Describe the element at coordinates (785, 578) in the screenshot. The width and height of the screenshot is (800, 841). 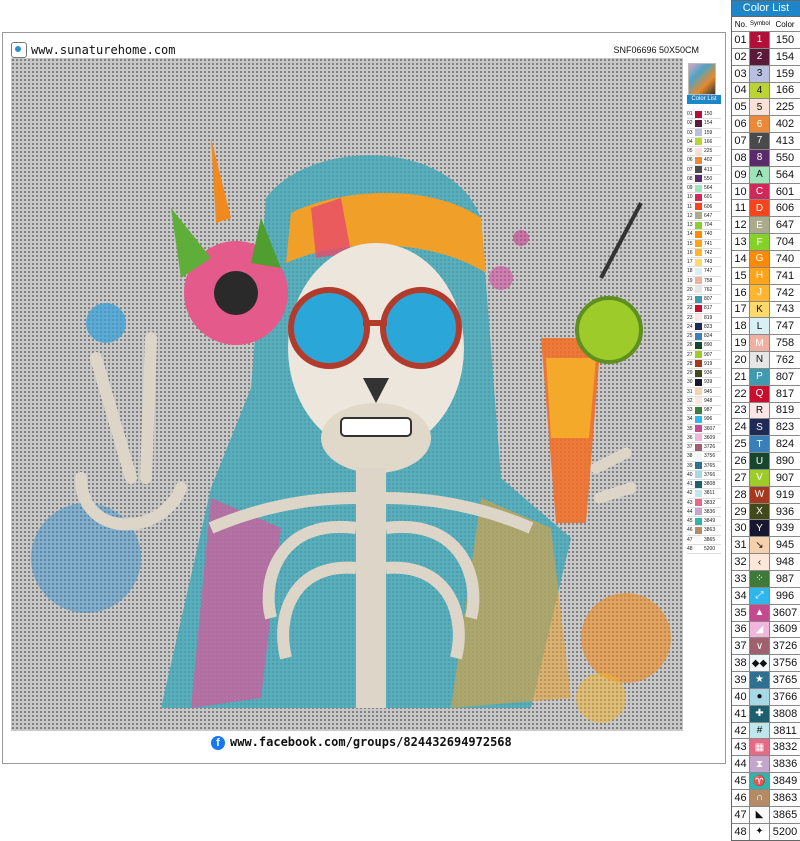
I see `color-code: 987` at that location.